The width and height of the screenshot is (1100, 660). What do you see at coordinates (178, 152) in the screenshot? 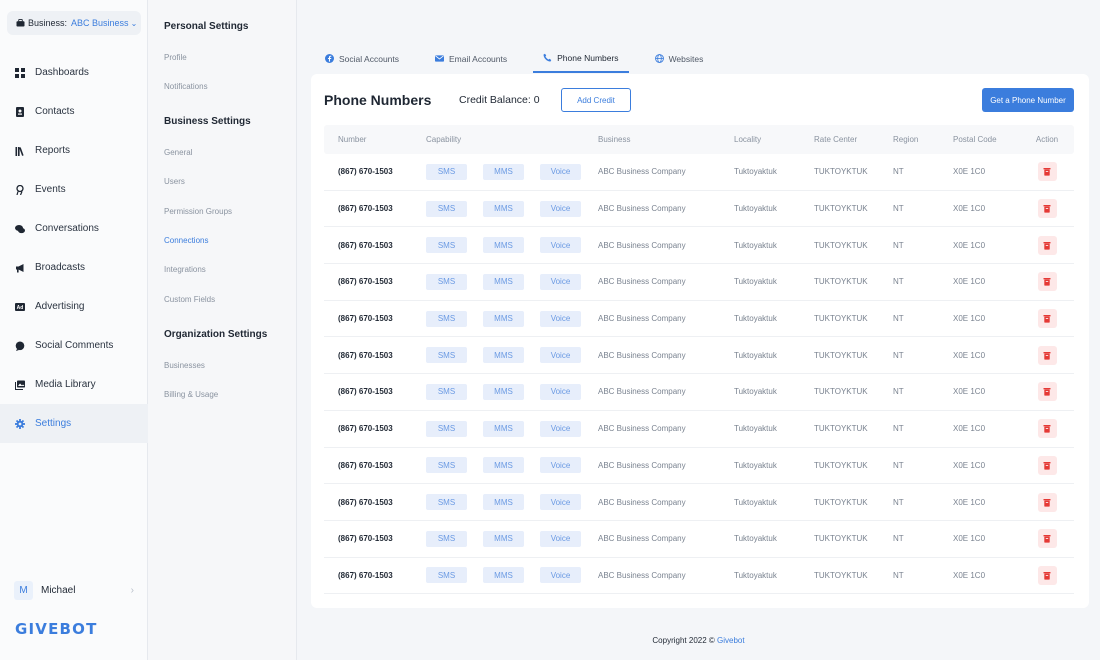
I see `settings-link-general: General` at bounding box center [178, 152].